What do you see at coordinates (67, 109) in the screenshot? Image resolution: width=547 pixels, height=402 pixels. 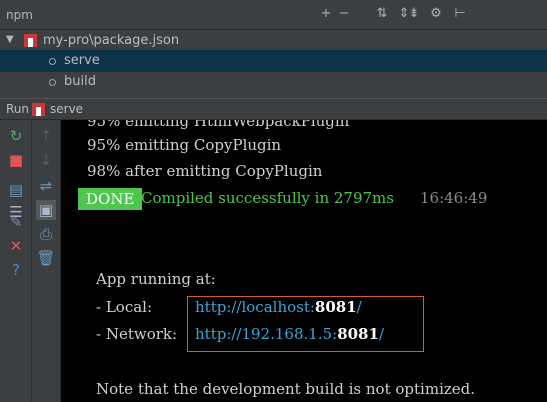 I see `run-tab-label: serve` at bounding box center [67, 109].